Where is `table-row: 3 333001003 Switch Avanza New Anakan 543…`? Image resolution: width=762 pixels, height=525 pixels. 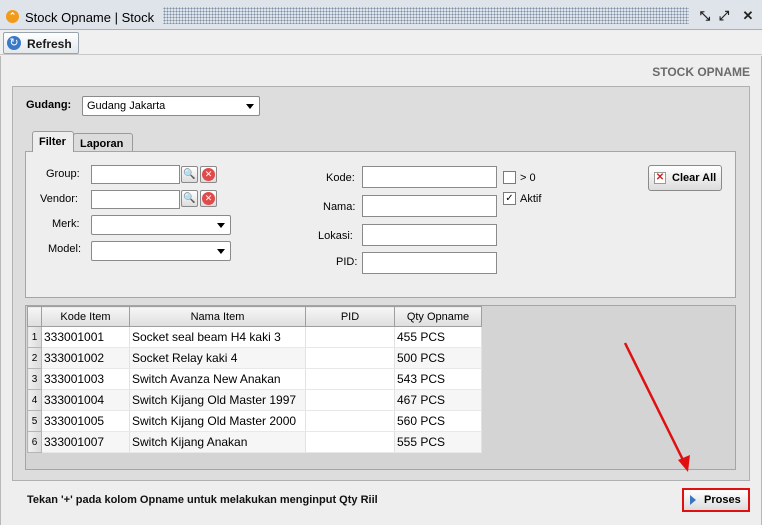
table-row: 3 333001003 Switch Avanza New Anakan 543… is located at coordinates (254, 379).